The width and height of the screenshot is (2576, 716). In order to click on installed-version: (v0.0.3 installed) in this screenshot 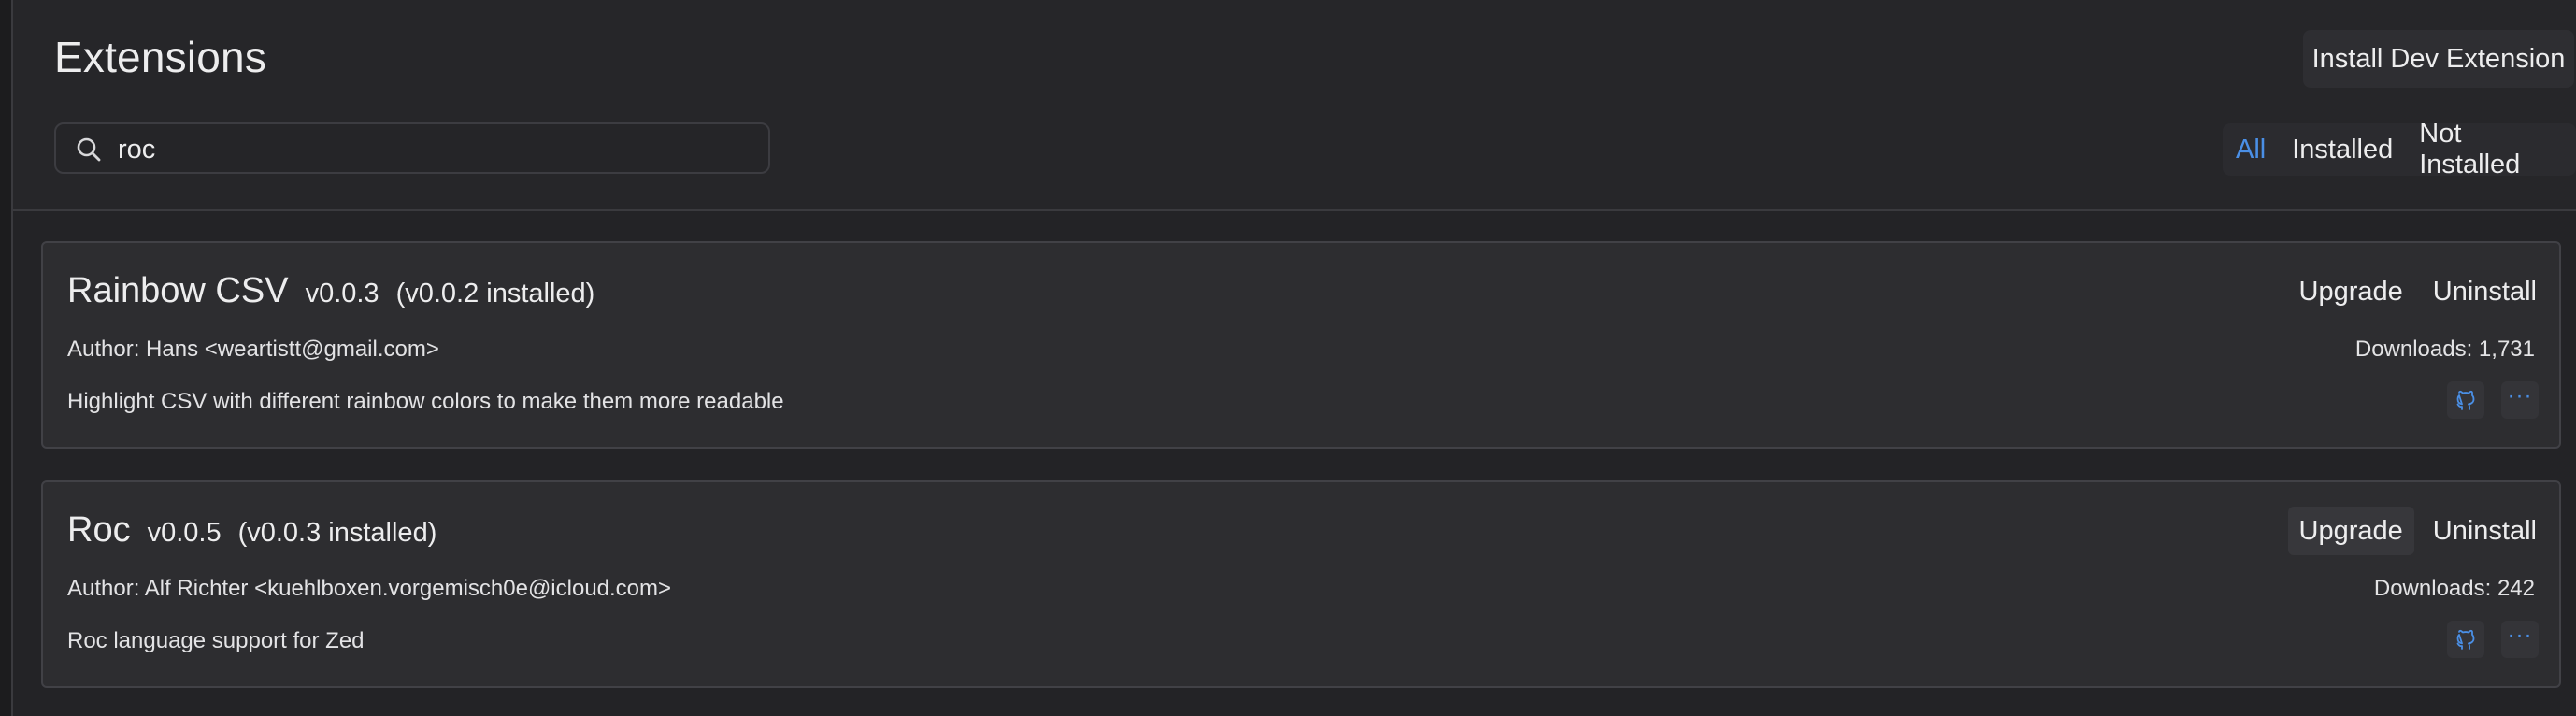, I will do `click(337, 533)`.